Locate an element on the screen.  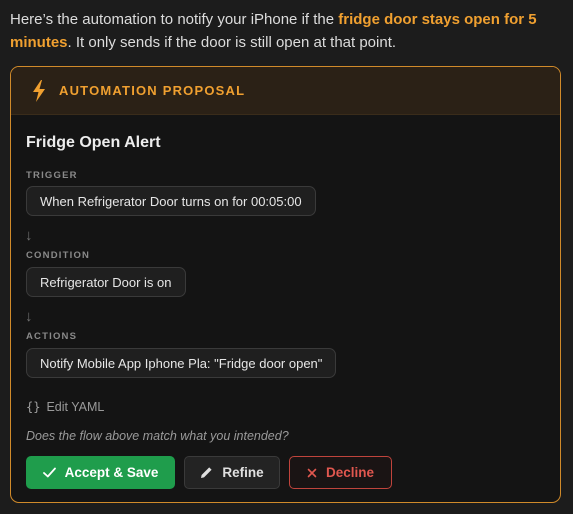
edit-yaml-link: {} Edit YAML is located at coordinates (65, 407).